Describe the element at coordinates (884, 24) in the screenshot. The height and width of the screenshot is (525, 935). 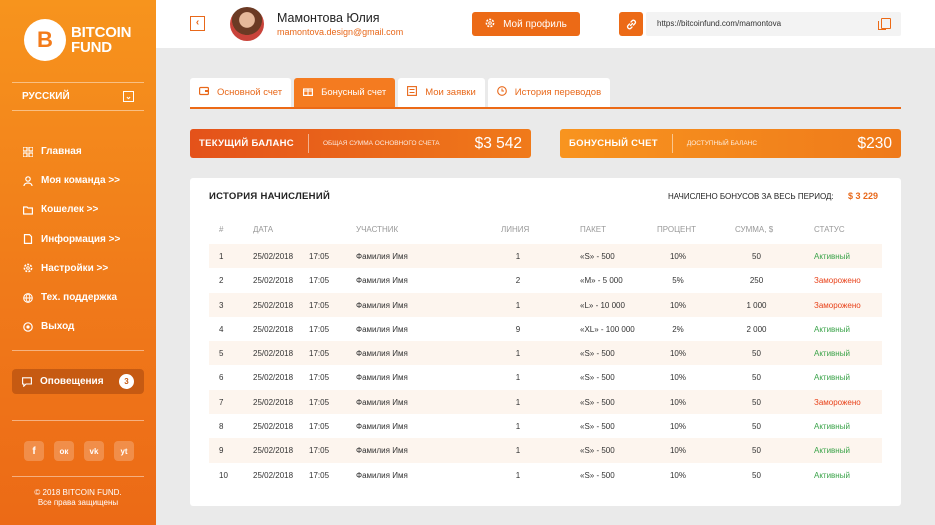
I see `copy-icon` at that location.